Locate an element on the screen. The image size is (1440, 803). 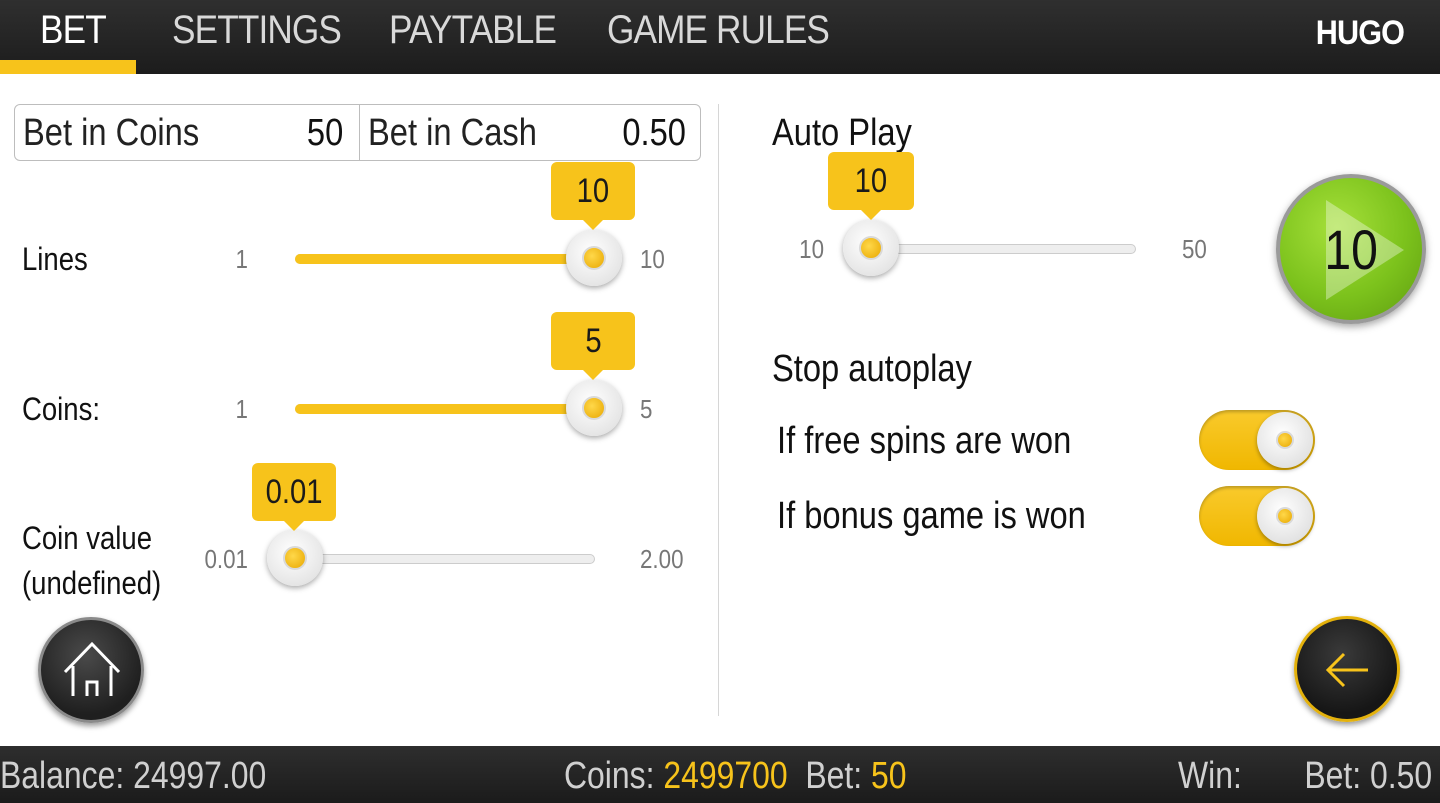
stop-autoplay-title: Stop autoplay is located at coordinates (872, 369).